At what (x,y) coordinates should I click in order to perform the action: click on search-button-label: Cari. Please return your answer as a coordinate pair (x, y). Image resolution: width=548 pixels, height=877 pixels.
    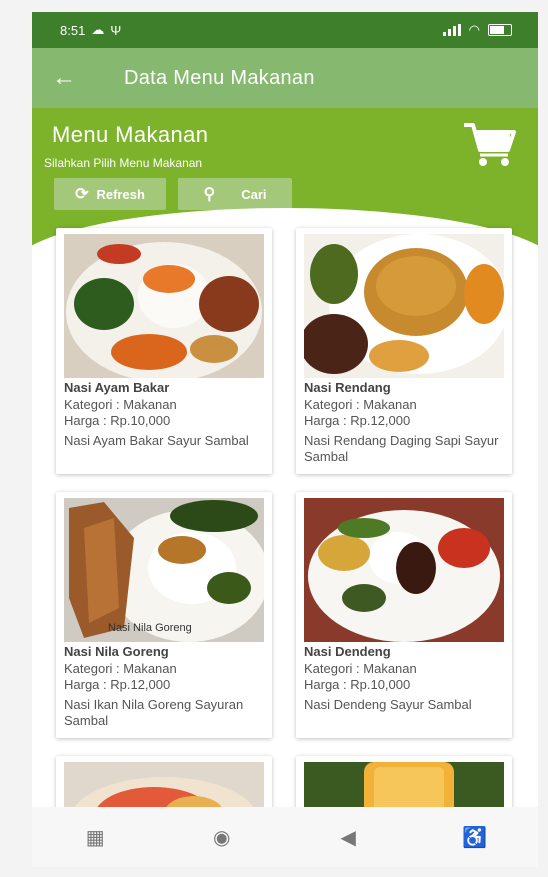
    Looking at the image, I should click on (254, 194).